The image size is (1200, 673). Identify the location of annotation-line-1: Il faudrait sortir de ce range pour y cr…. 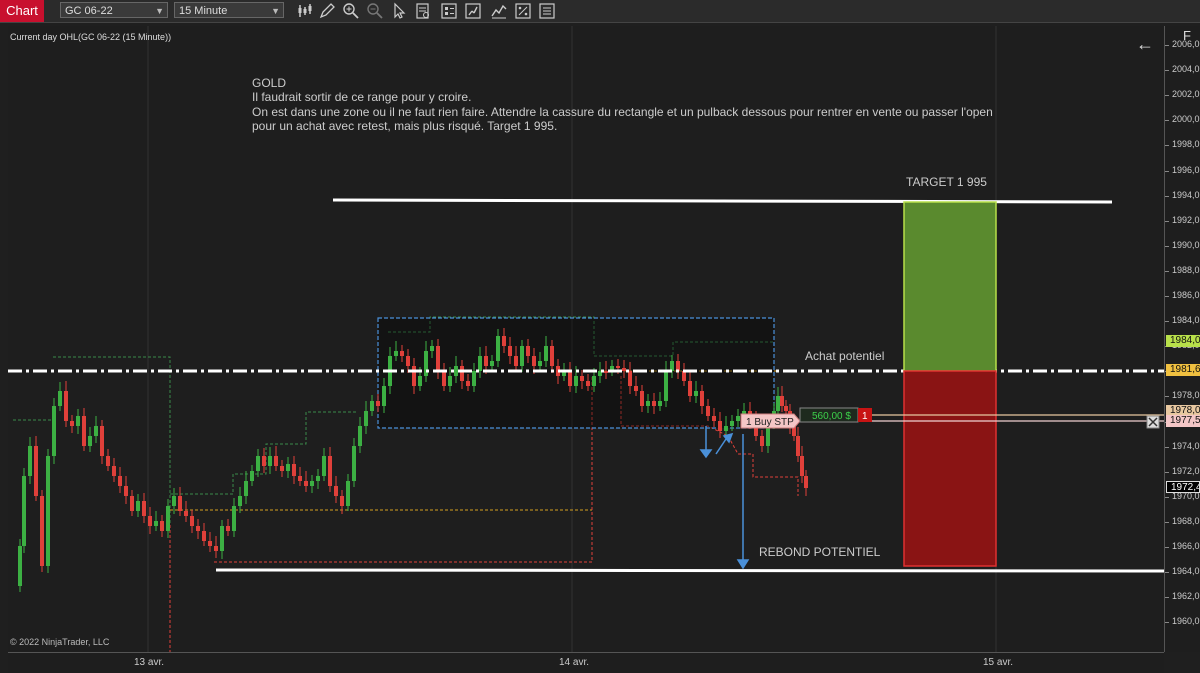
(361, 97).